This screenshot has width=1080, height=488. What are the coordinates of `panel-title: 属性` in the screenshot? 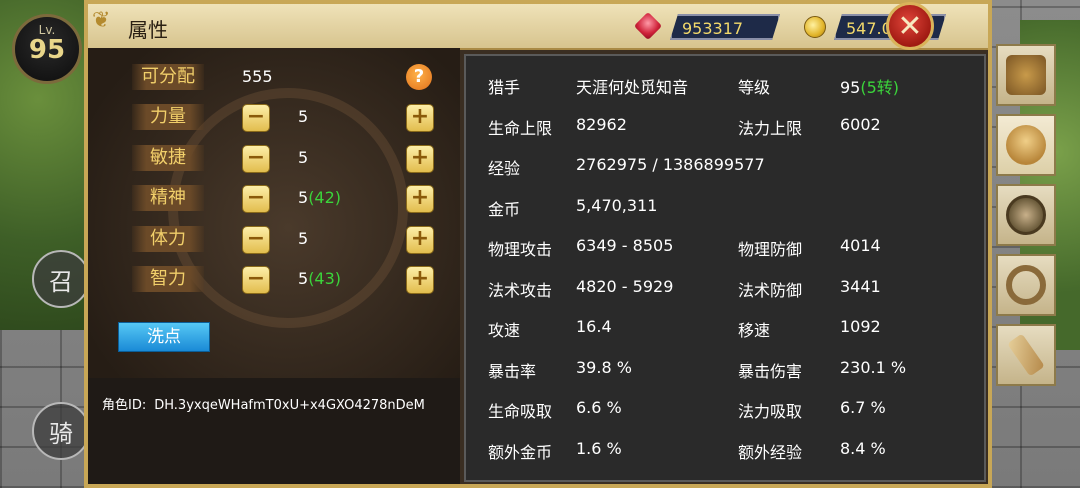 It's located at (148, 30).